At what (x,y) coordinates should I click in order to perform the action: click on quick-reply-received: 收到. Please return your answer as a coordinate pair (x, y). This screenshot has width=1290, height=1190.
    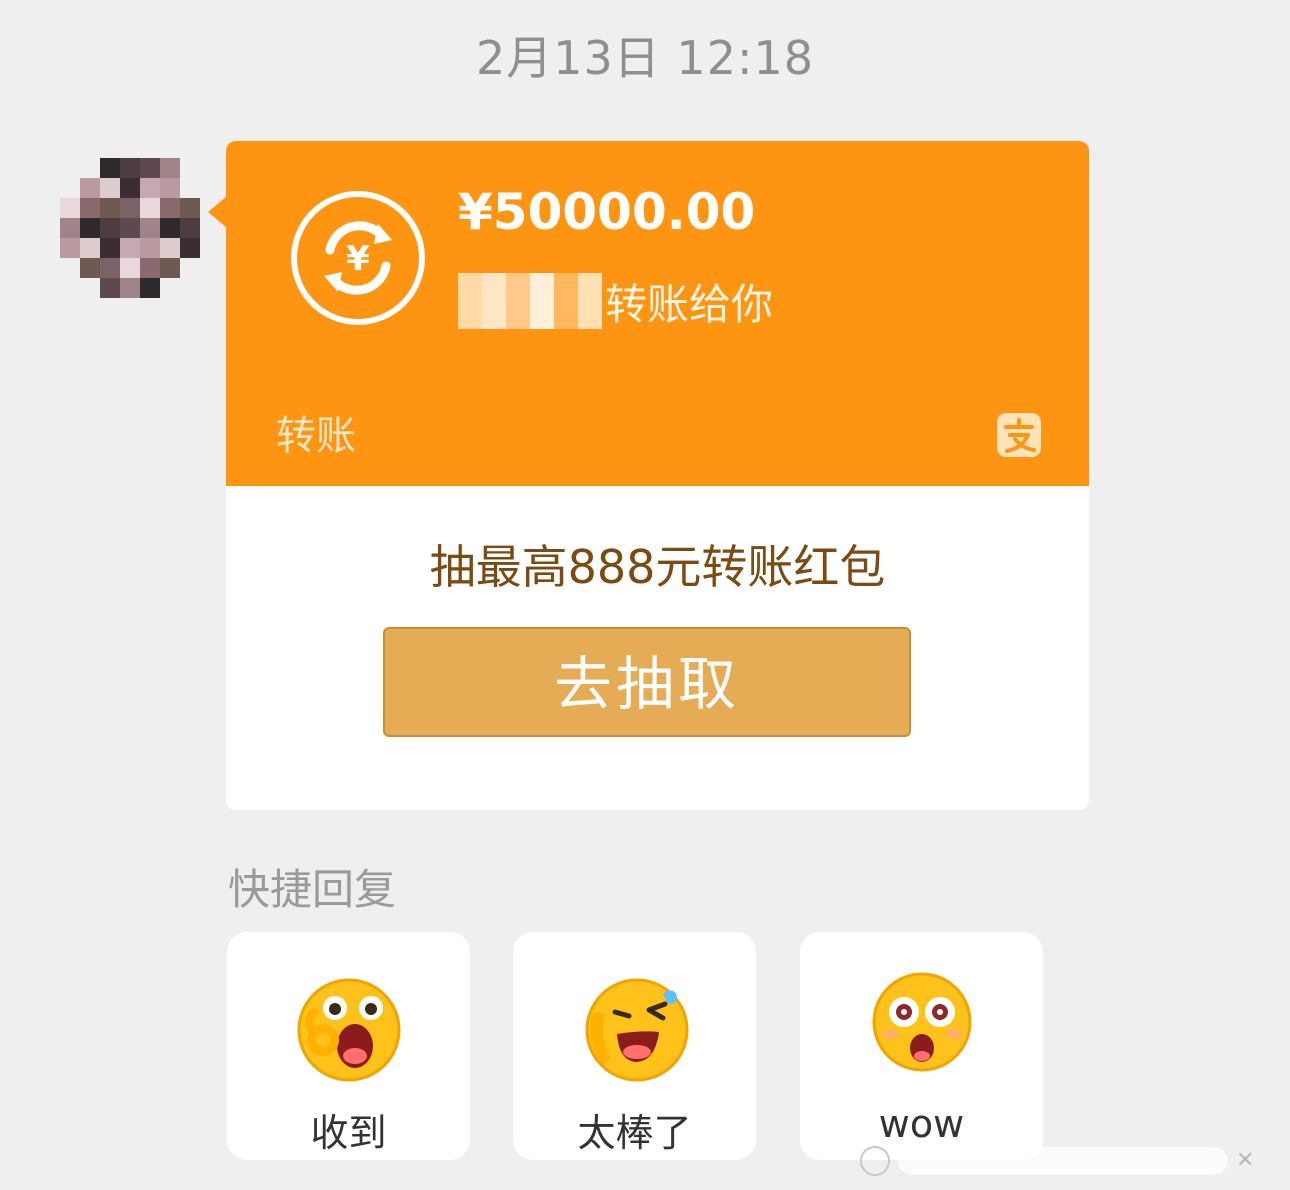
    Looking at the image, I should click on (348, 1046).